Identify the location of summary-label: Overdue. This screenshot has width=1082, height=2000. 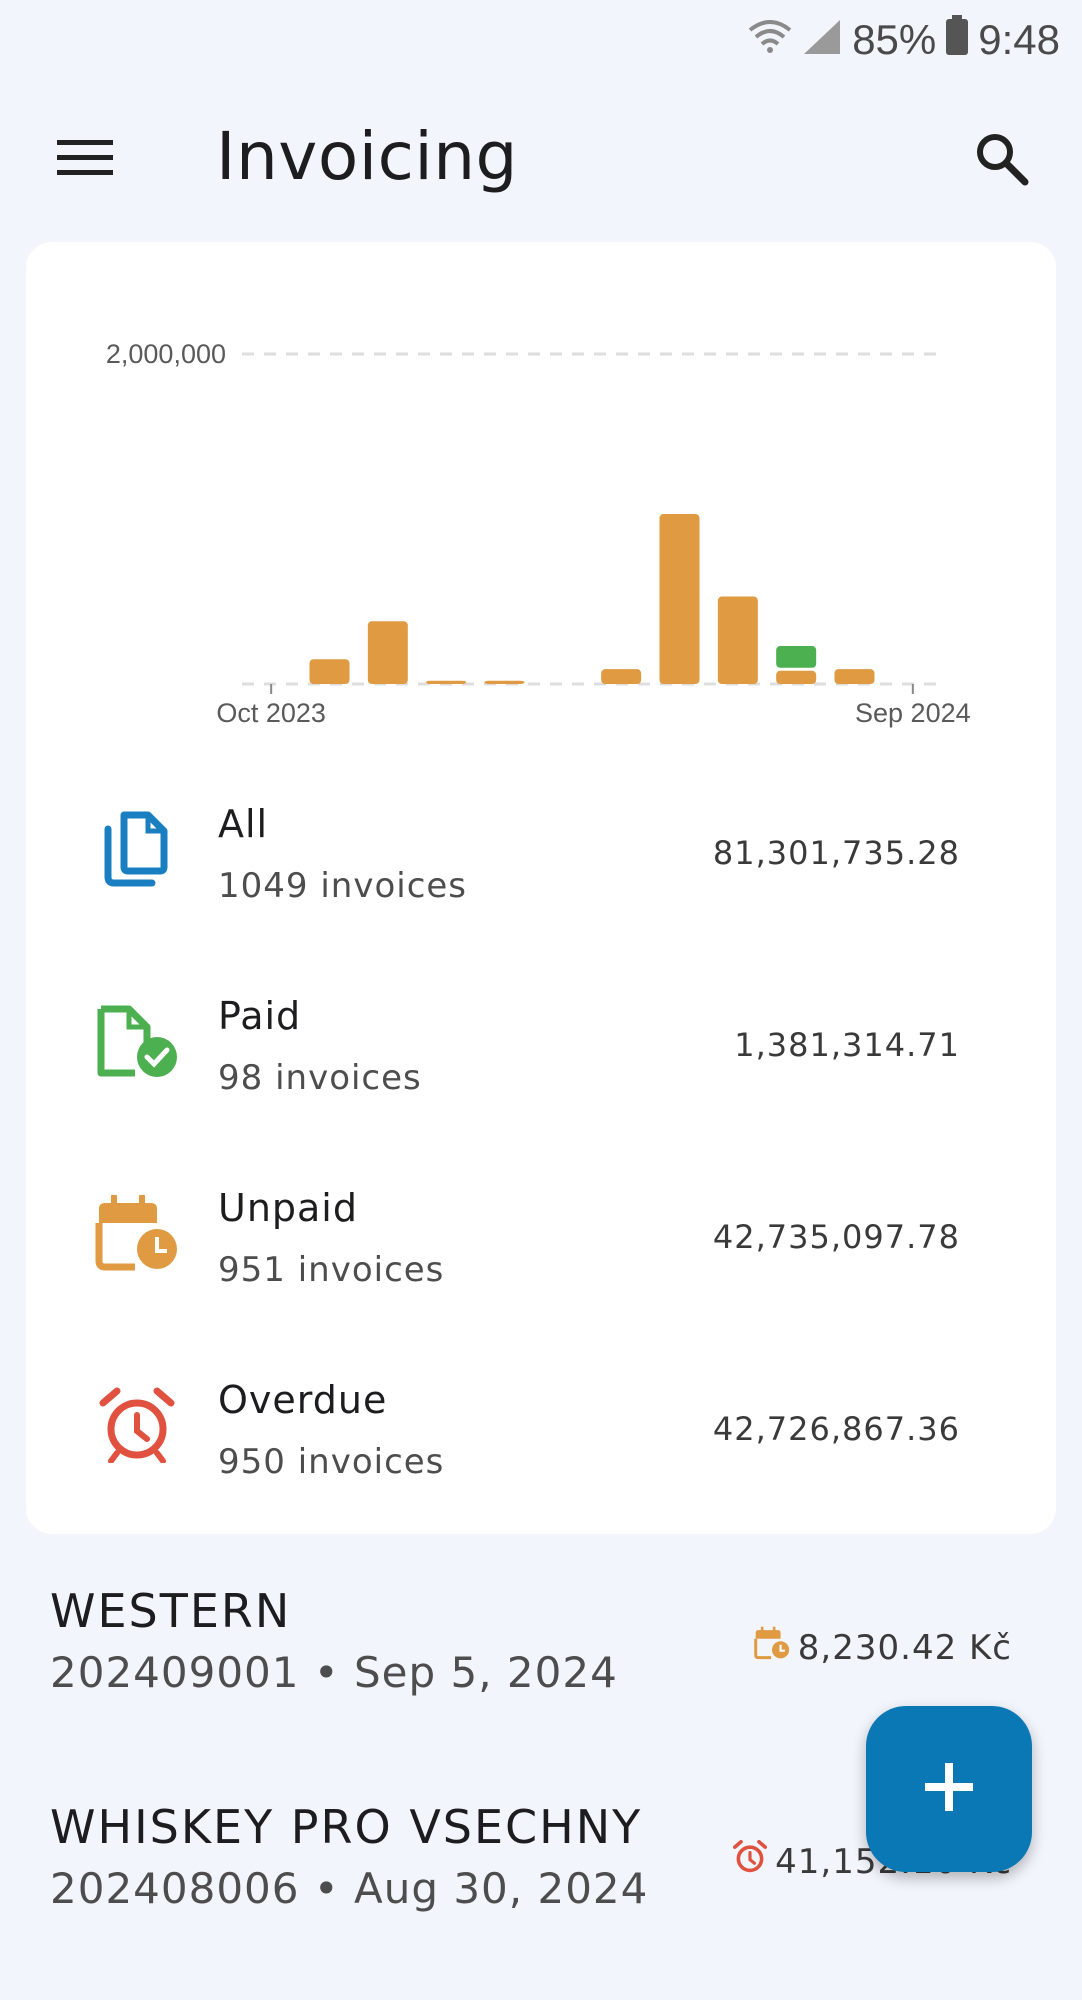
(303, 1400).